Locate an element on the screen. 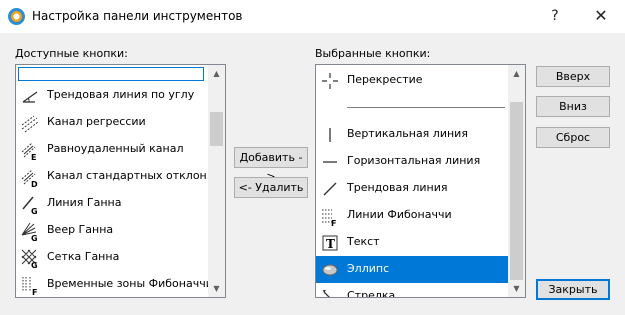 The width and height of the screenshot is (625, 315). available-item-label: Временные зоны Фибоначчи is located at coordinates (130, 283).